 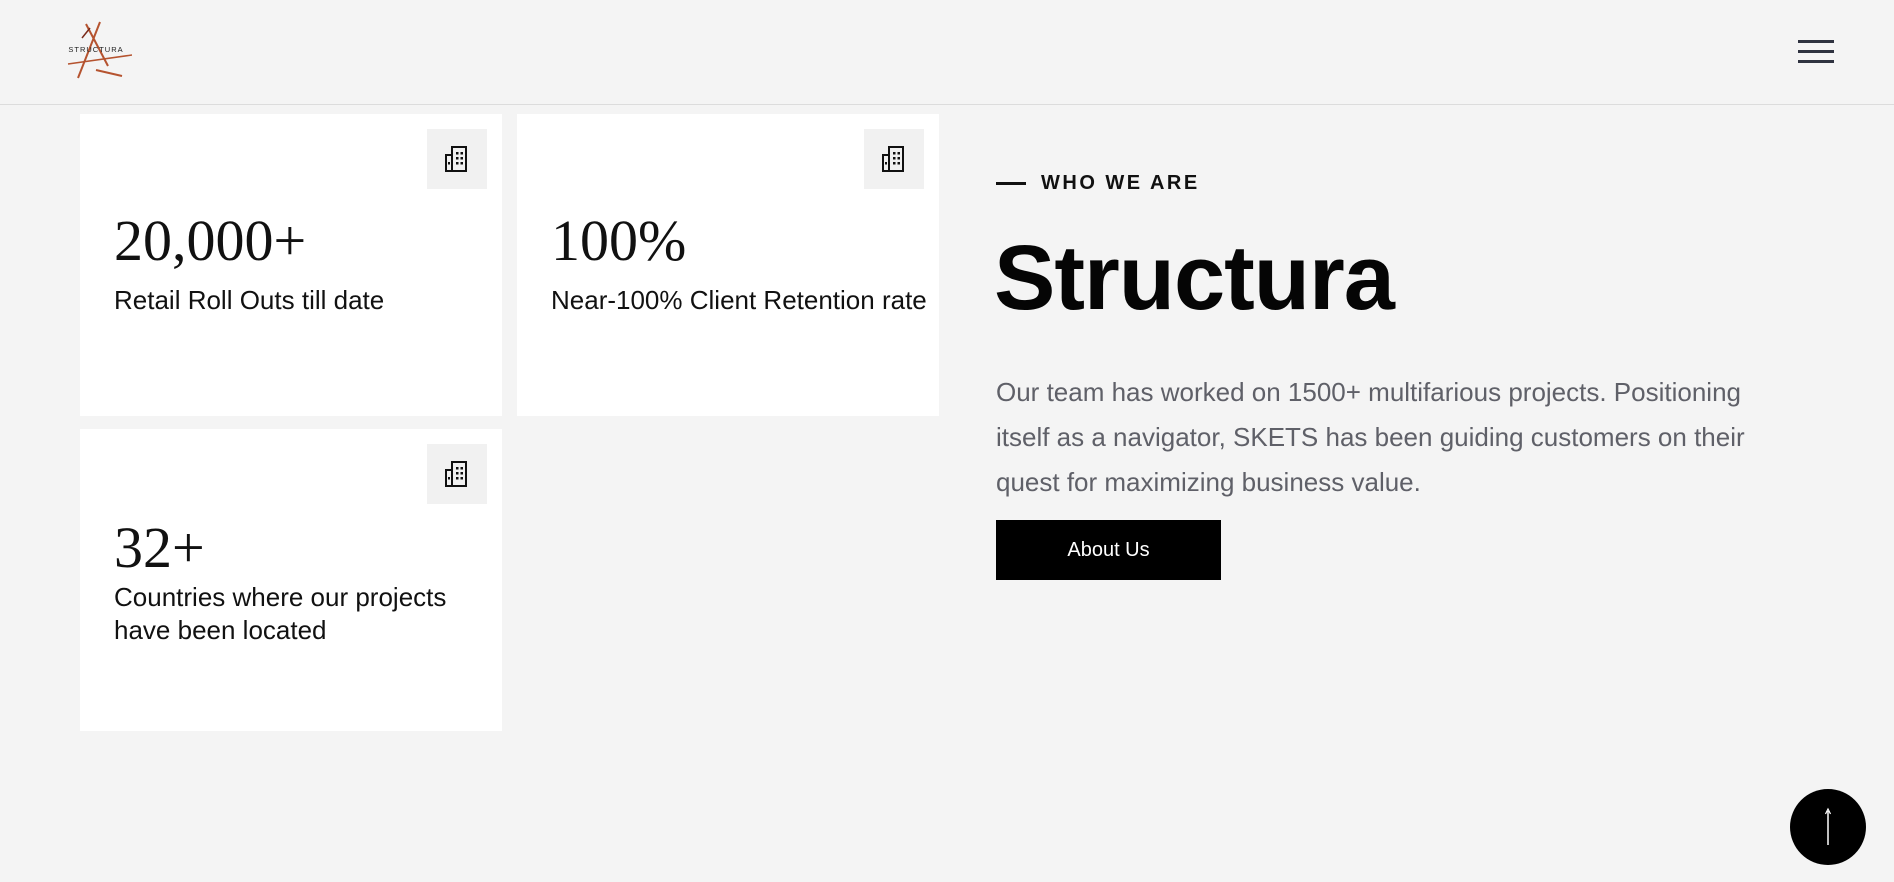 I want to click on stat-value: 20,000+, so click(x=210, y=240).